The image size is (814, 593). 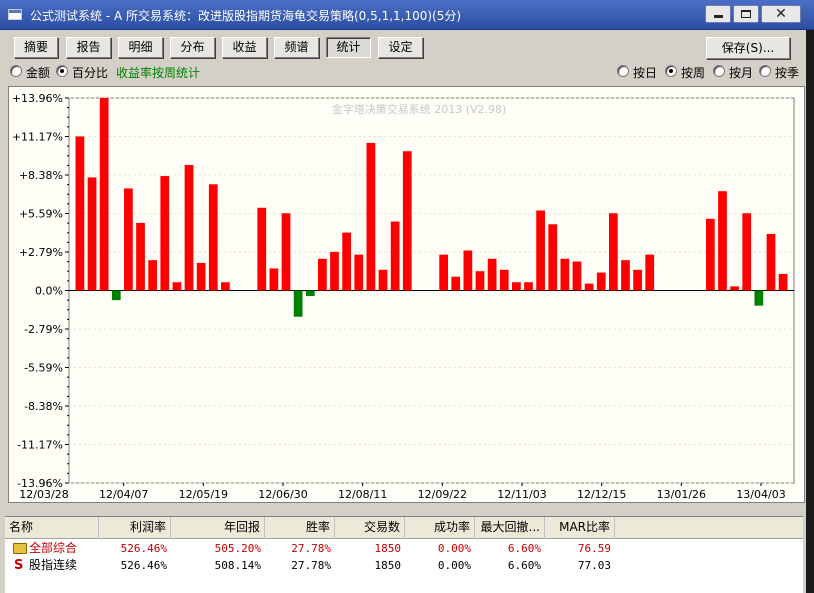 What do you see at coordinates (62, 71) in the screenshot?
I see `percent-radio` at bounding box center [62, 71].